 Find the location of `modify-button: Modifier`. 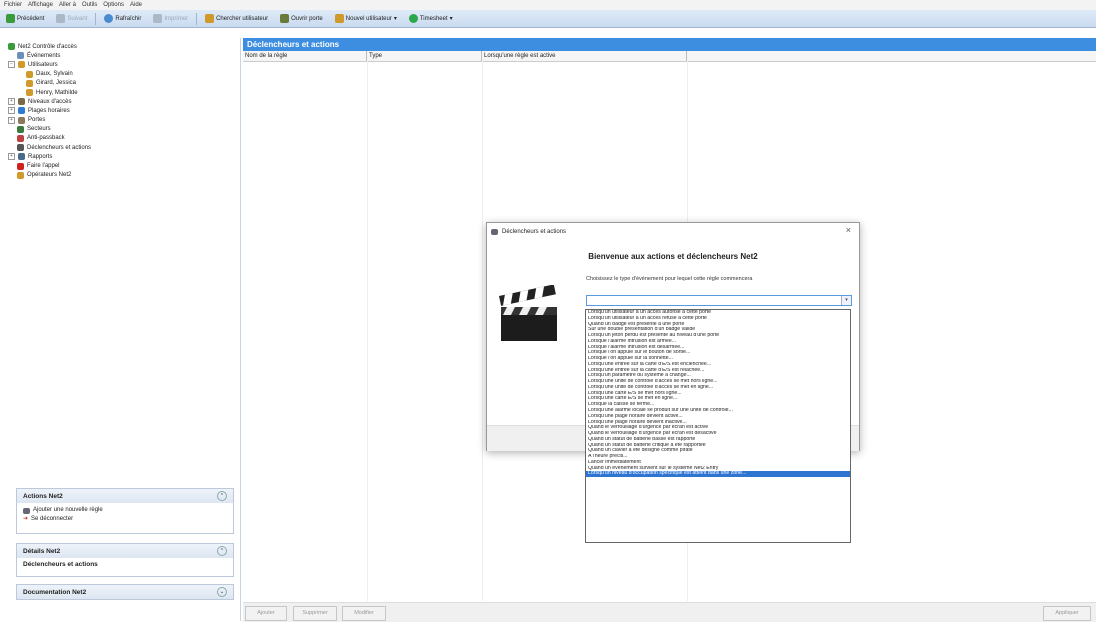

modify-button: Modifier is located at coordinates (364, 613).